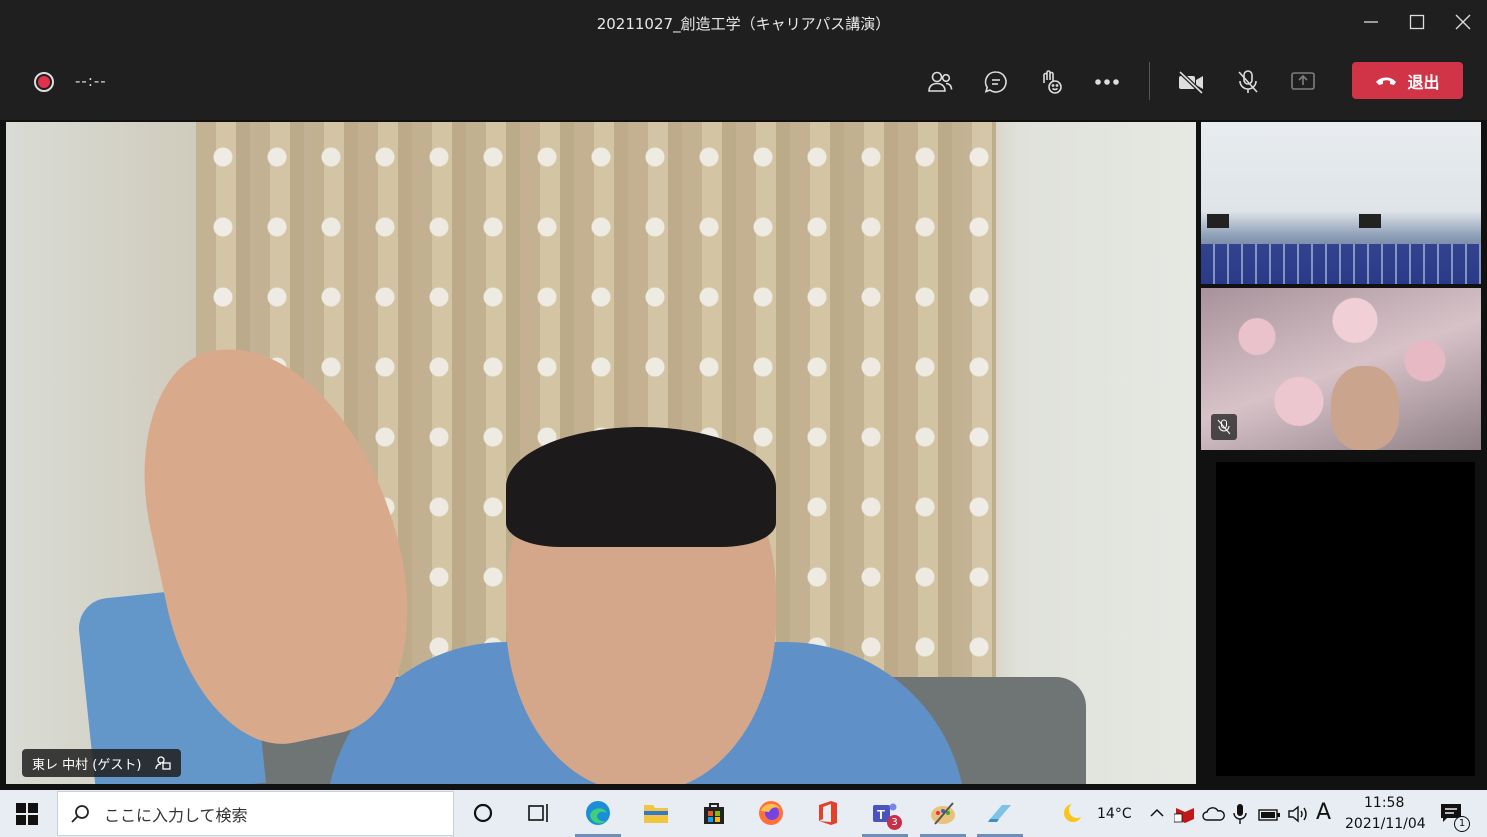  I want to click on maximize-icon, so click(1417, 22).